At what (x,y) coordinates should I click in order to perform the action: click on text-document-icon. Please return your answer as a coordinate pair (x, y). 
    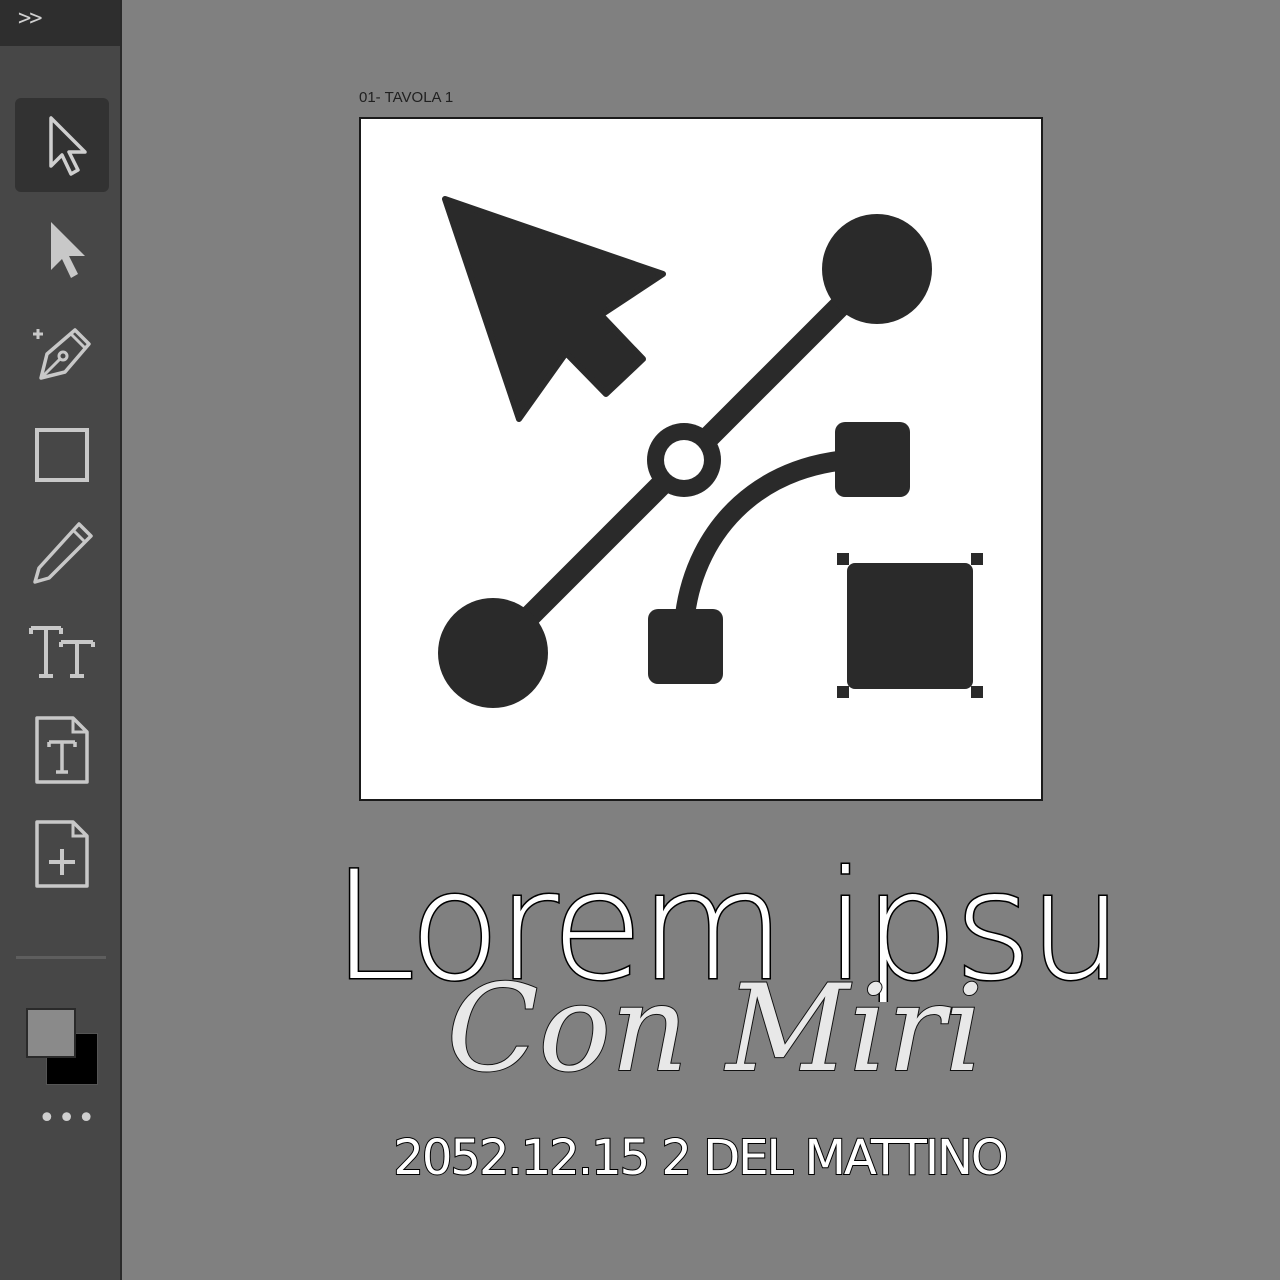
    Looking at the image, I should click on (62, 750).